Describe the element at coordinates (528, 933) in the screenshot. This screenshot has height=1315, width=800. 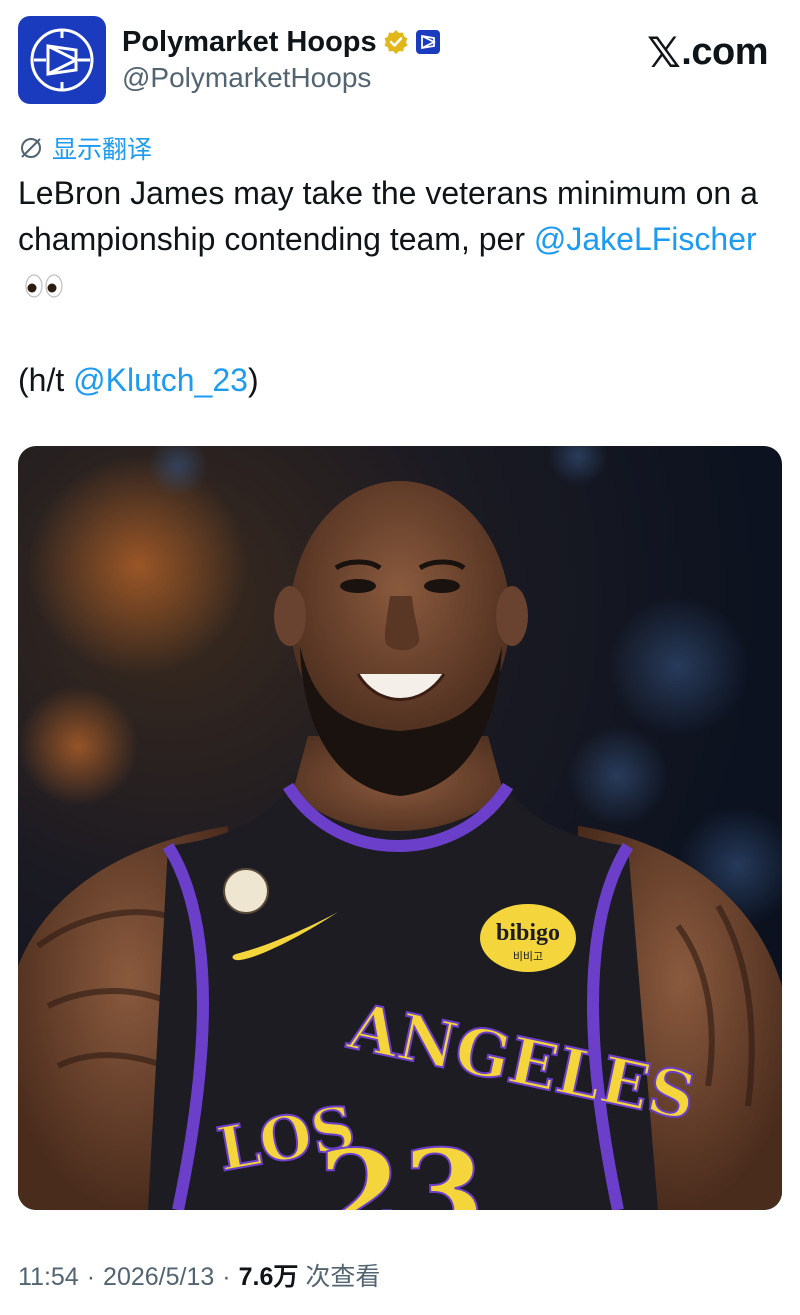
I see `patch-text: bibigo` at that location.